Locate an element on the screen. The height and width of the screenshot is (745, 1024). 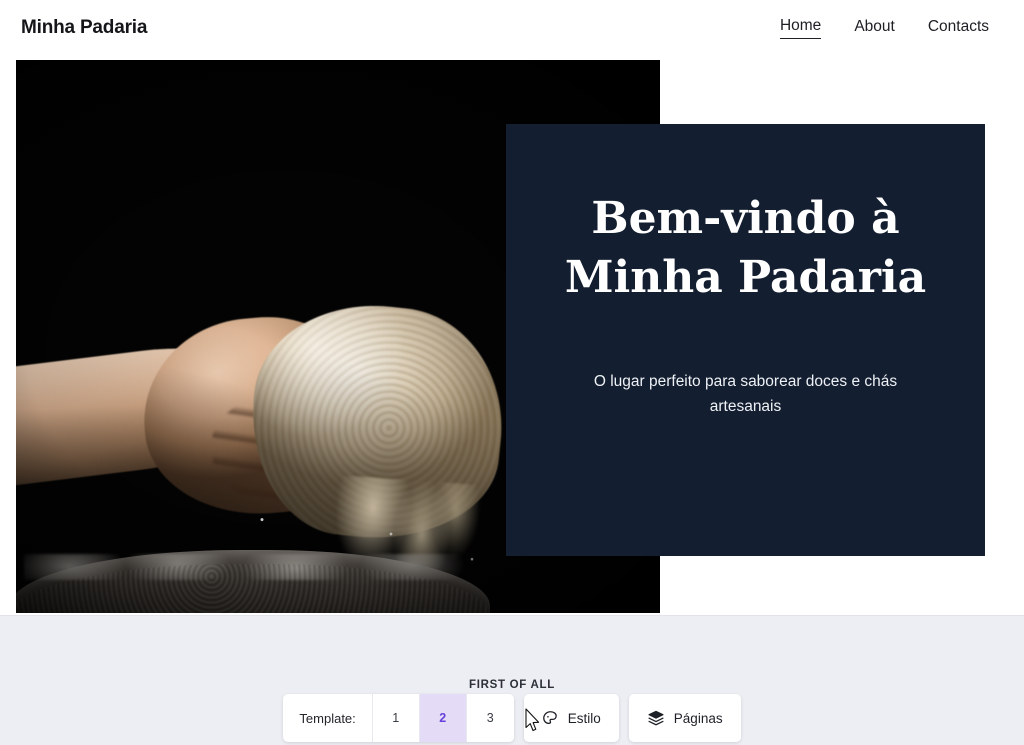
welcome-title-line-2: Minha Padaria is located at coordinates (745, 277).